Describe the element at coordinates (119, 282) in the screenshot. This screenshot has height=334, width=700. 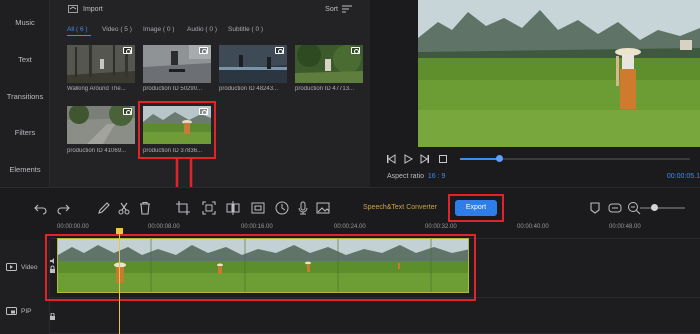
I see `playhead-line` at that location.